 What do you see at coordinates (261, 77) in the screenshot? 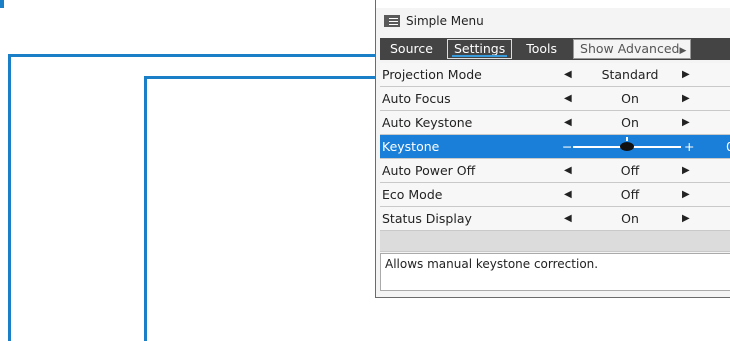
I see `callout-line-mode-h` at bounding box center [261, 77].